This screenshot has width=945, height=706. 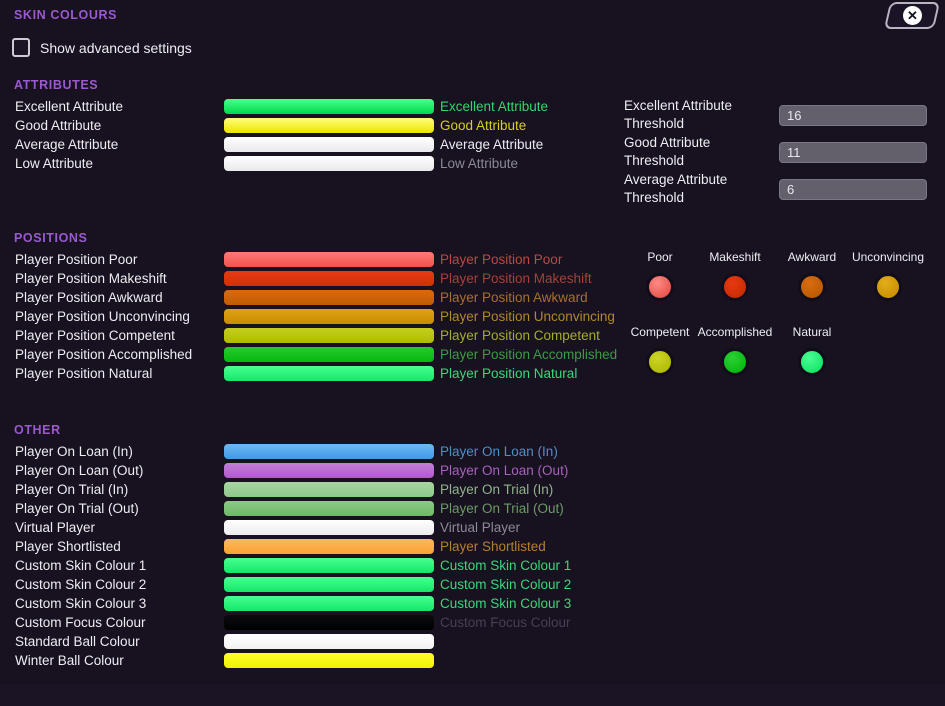 What do you see at coordinates (102, 316) in the screenshot?
I see `colour-row-label: Player Position Unconvincing` at bounding box center [102, 316].